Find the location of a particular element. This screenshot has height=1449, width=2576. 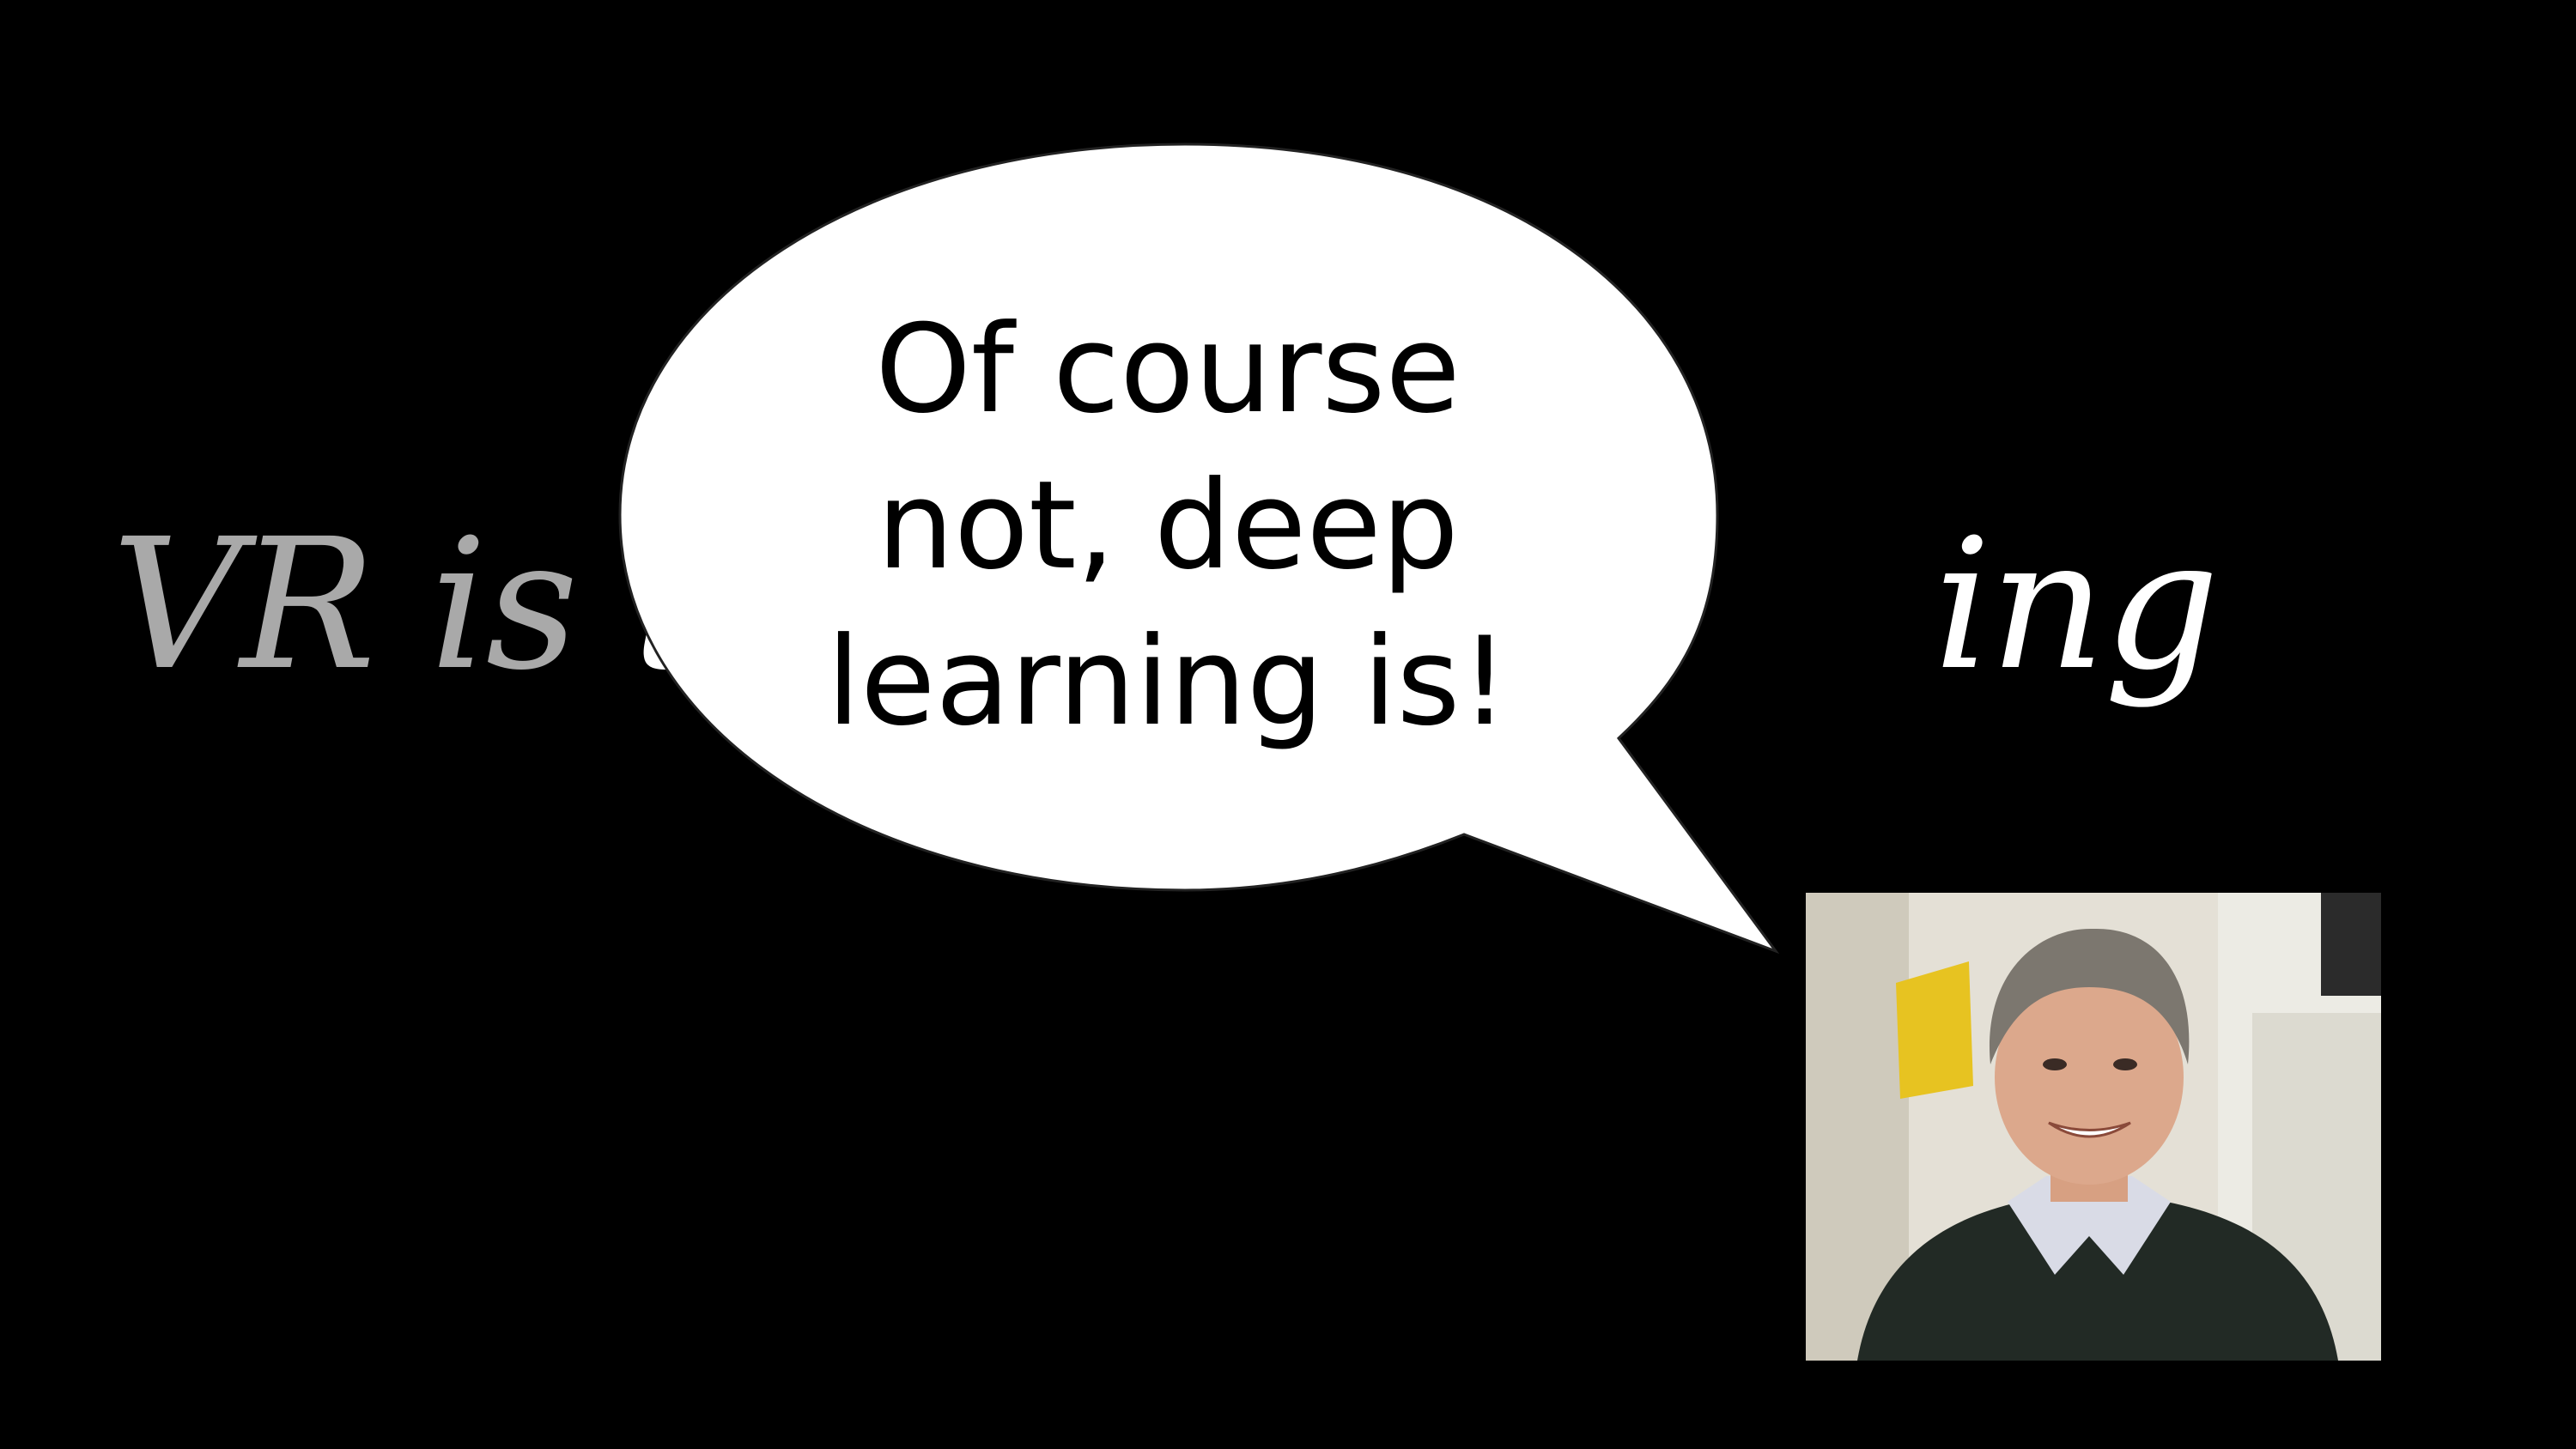

bubble-line-2: not, deep is located at coordinates (1168, 526).